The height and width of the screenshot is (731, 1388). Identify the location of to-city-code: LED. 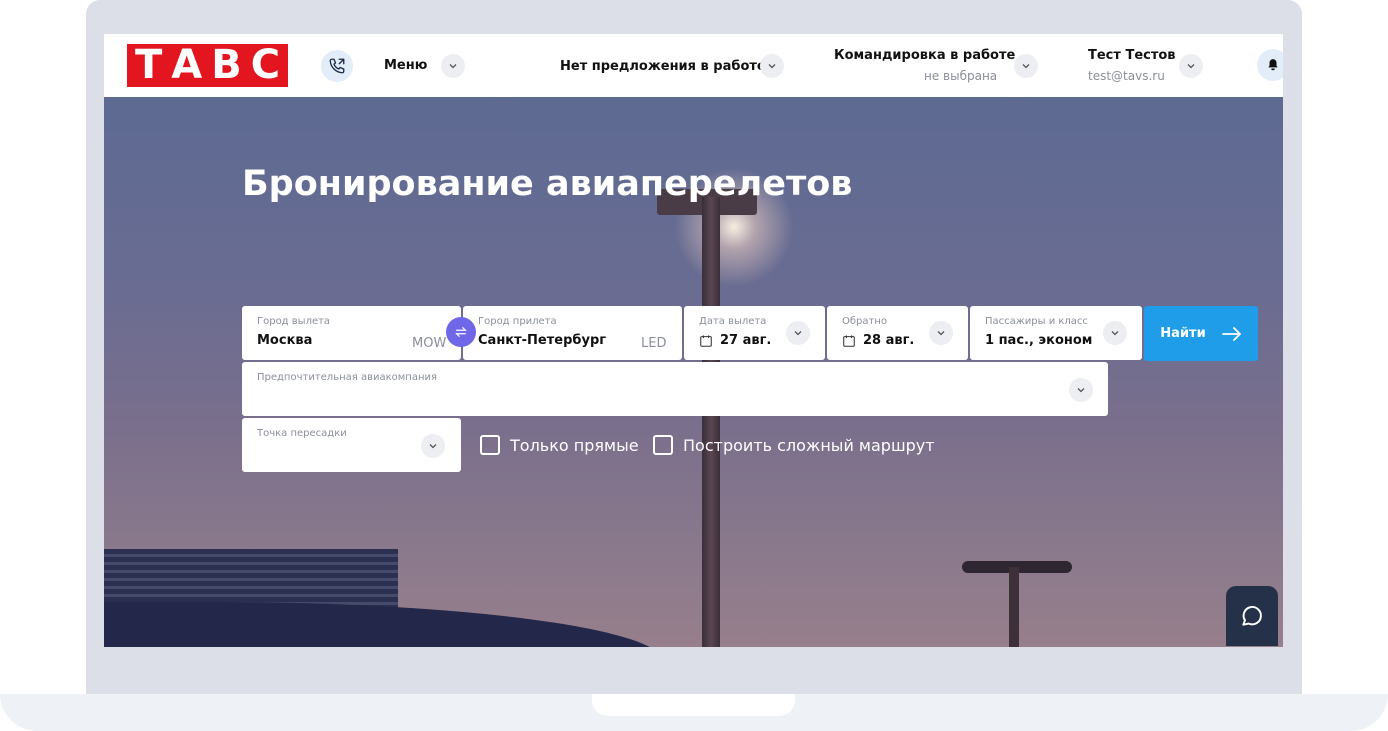
(654, 343).